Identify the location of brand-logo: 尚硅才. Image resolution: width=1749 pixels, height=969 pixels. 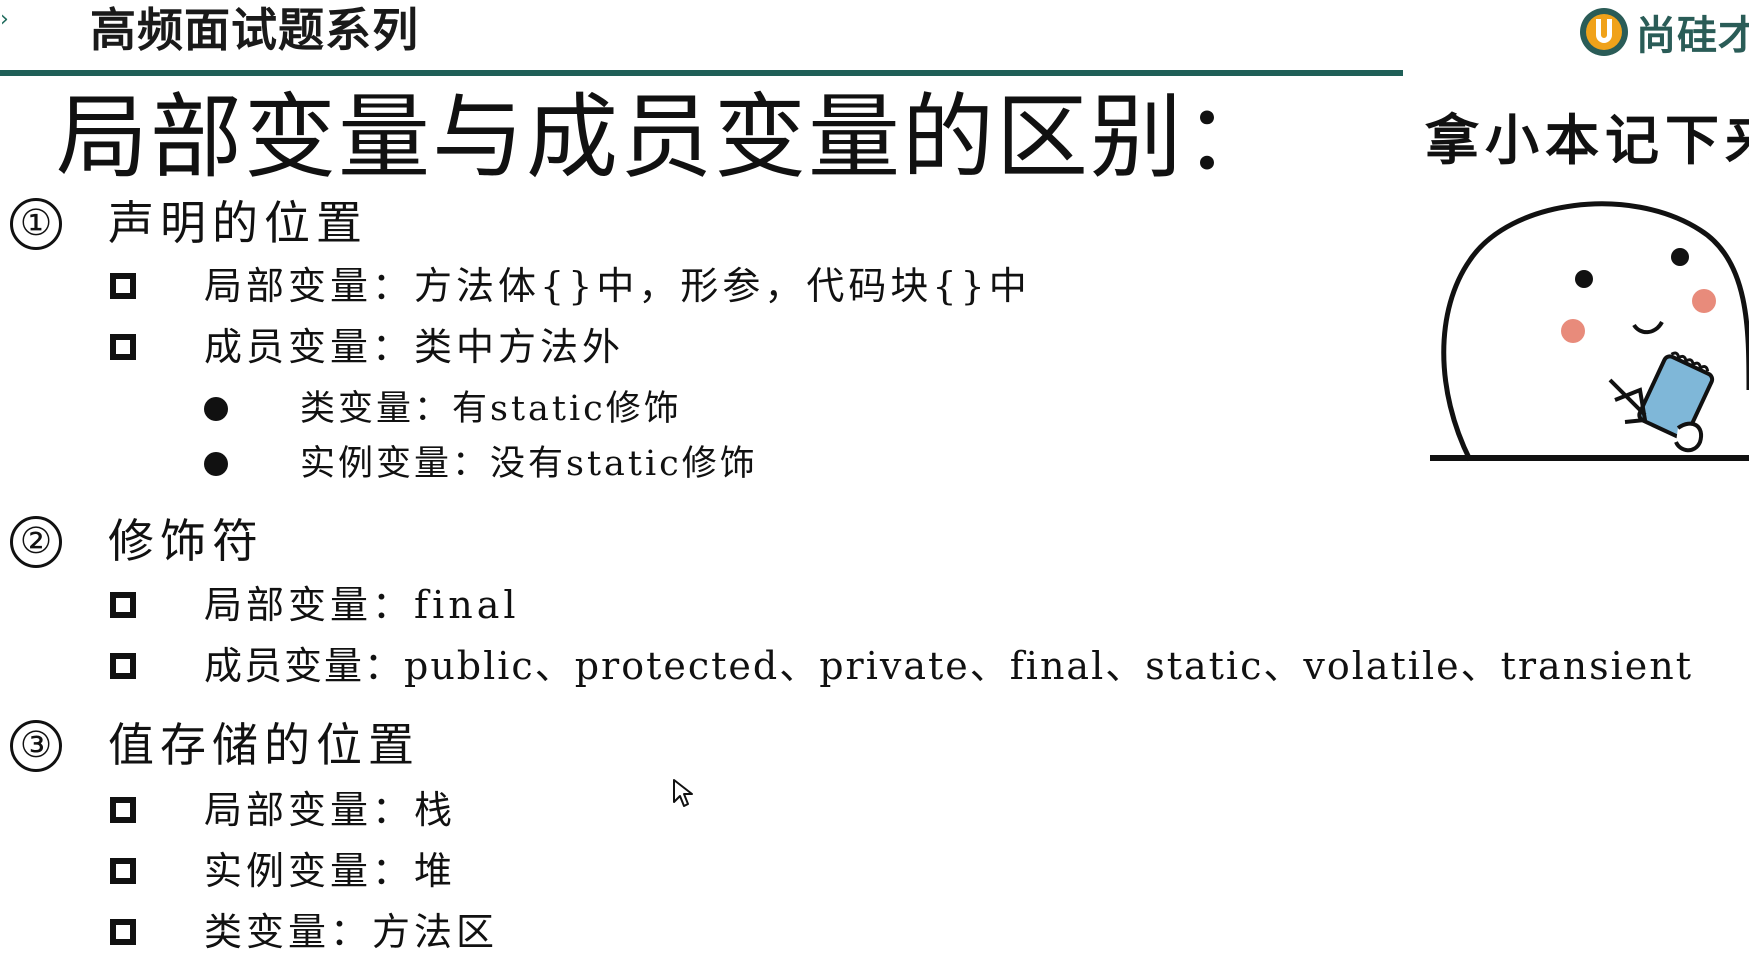
(1663, 32).